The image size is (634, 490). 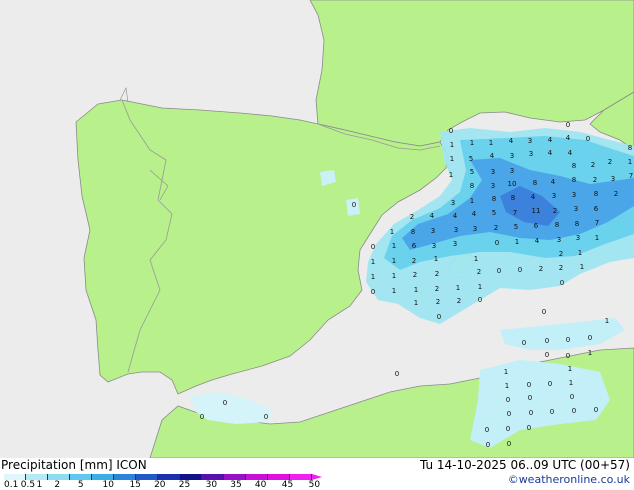 What do you see at coordinates (11, 485) in the screenshot?
I see `legend-tick-label: 0.1` at bounding box center [11, 485].